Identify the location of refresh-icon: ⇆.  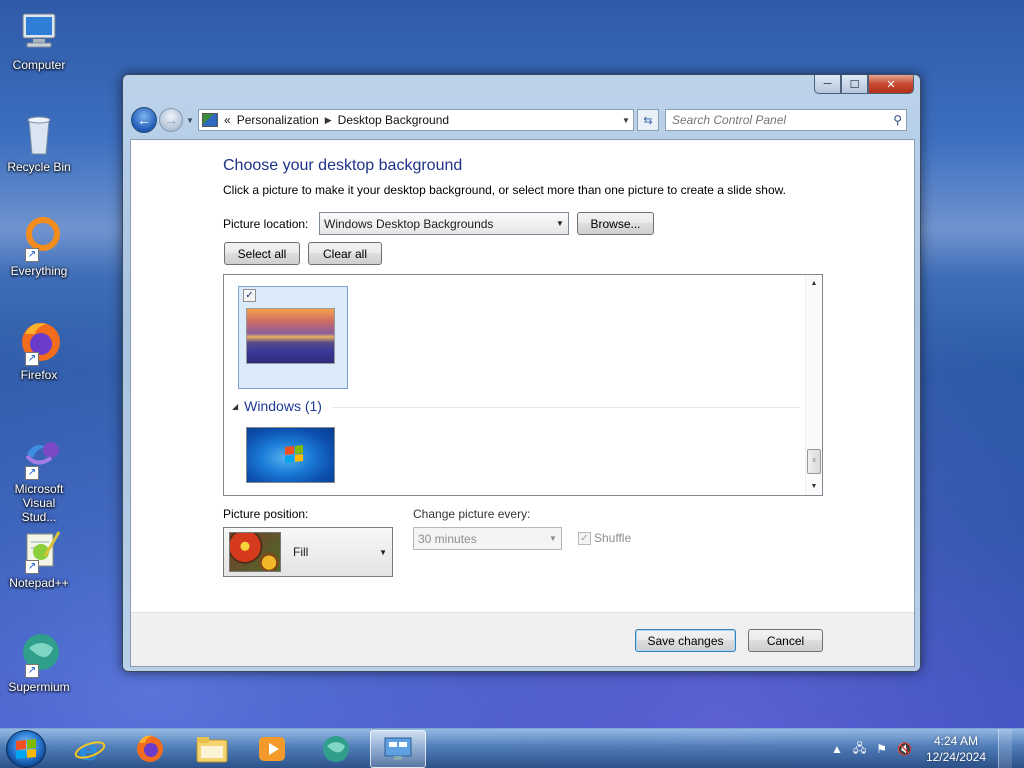
(648, 120).